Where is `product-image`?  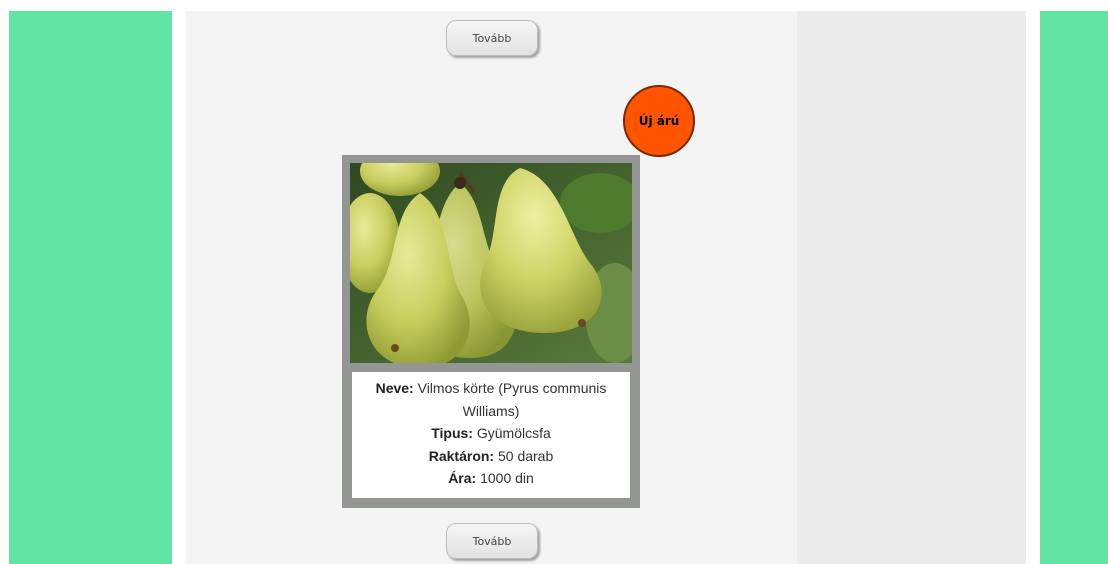
product-image is located at coordinates (491, 263).